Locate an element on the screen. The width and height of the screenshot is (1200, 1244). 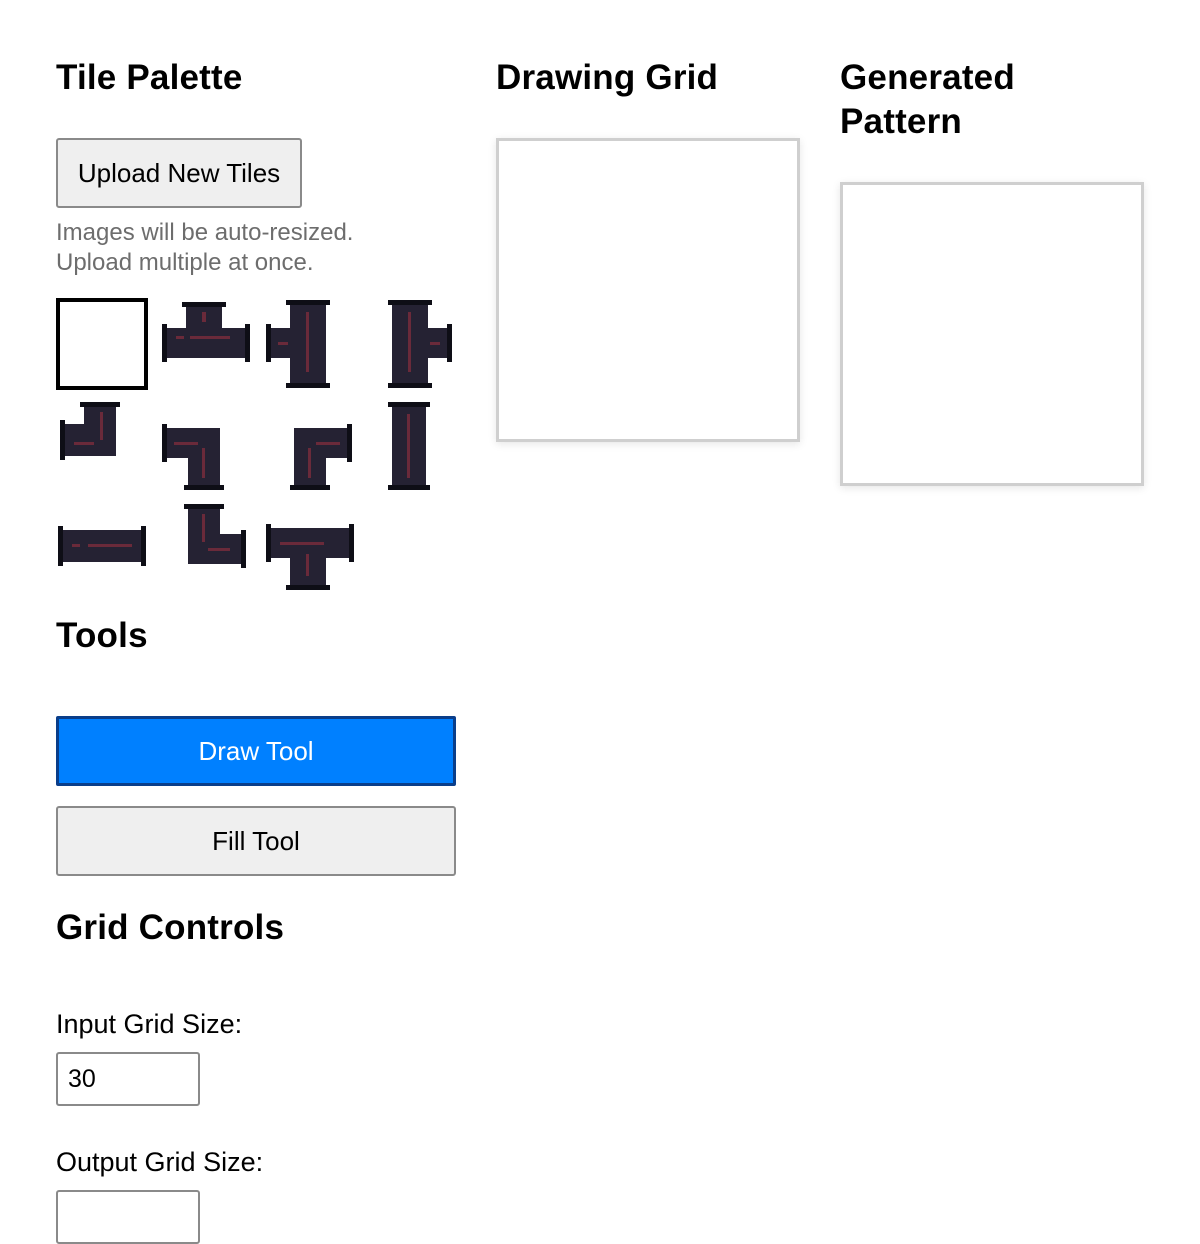
output-grid-size-label: Output Grid Size: is located at coordinates (160, 1162).